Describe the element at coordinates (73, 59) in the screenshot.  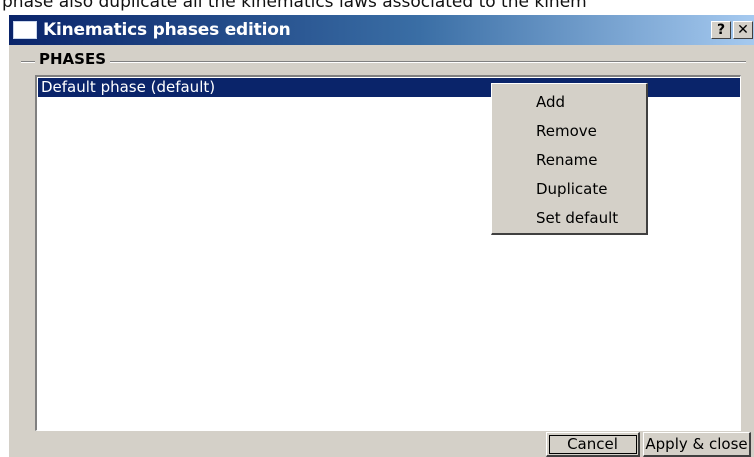
I see `group-label-phases: PHASES` at that location.